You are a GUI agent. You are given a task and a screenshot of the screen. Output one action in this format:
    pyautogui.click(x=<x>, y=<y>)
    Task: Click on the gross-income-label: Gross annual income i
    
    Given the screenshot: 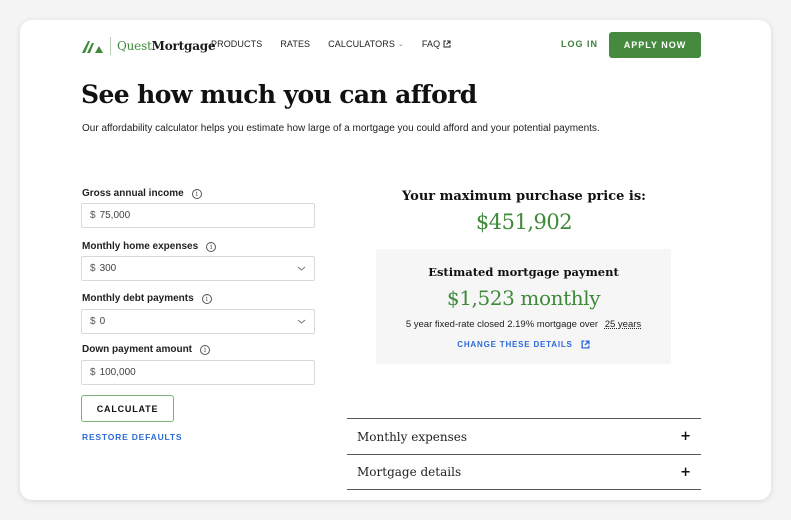 What is the action you would take?
    pyautogui.click(x=142, y=193)
    